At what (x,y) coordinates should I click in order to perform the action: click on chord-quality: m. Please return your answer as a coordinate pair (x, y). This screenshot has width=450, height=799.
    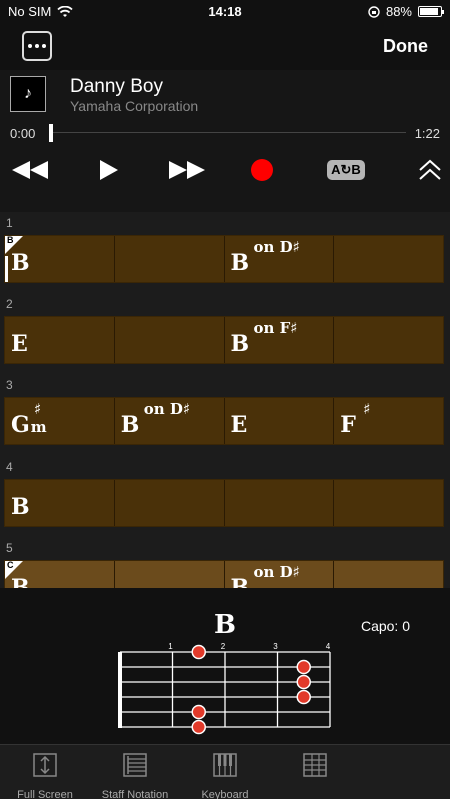
    Looking at the image, I should click on (38, 427).